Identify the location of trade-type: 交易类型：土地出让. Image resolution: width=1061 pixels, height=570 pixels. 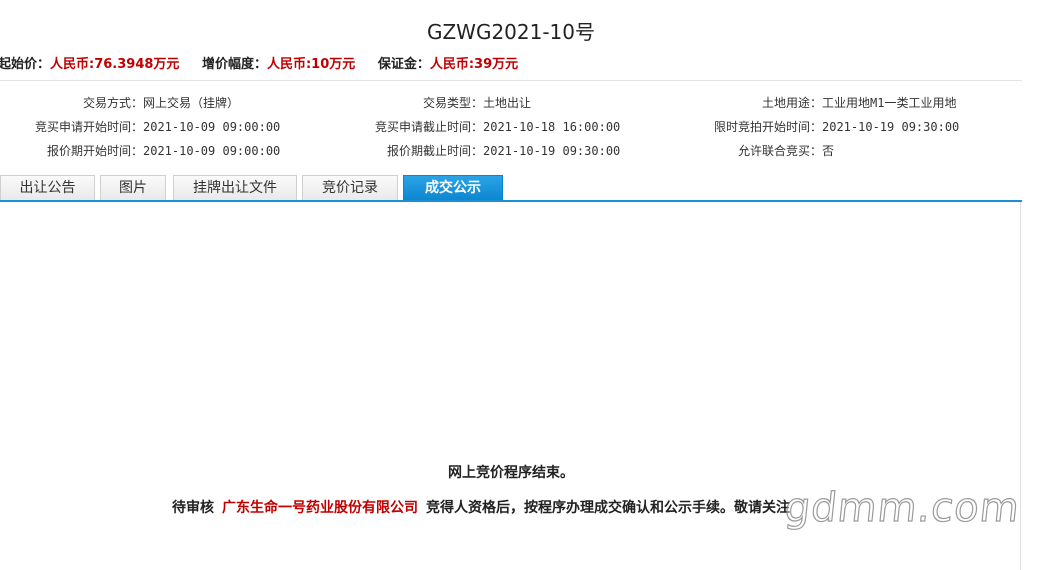
(435, 102).